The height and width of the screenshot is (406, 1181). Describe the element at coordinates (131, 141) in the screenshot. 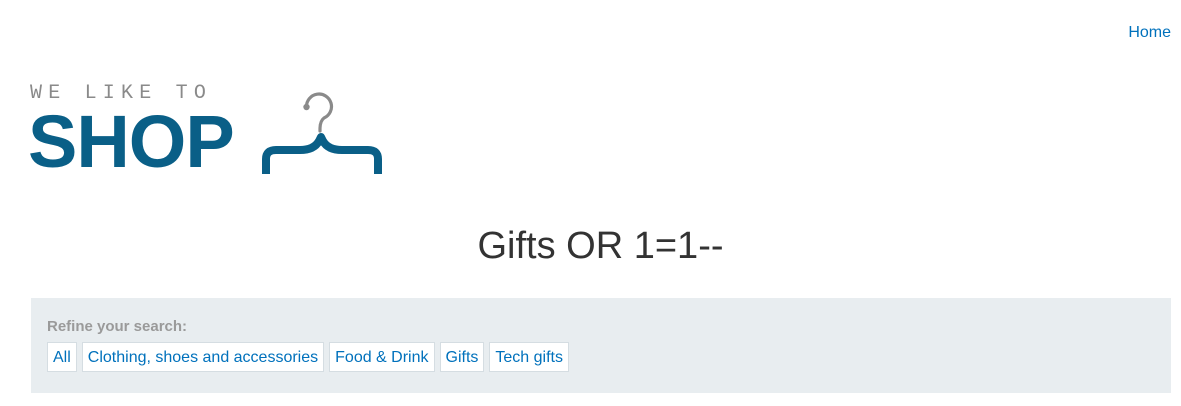

I see `logo-wordmark: SHOP` at that location.